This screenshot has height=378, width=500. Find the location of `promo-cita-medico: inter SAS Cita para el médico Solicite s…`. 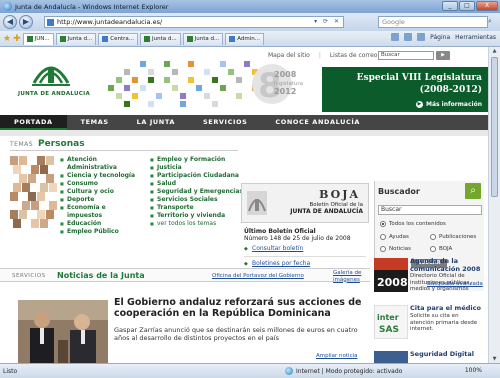

promo-cita-medico: inter SAS Cita para el médico Solicite s… is located at coordinates (429, 324).